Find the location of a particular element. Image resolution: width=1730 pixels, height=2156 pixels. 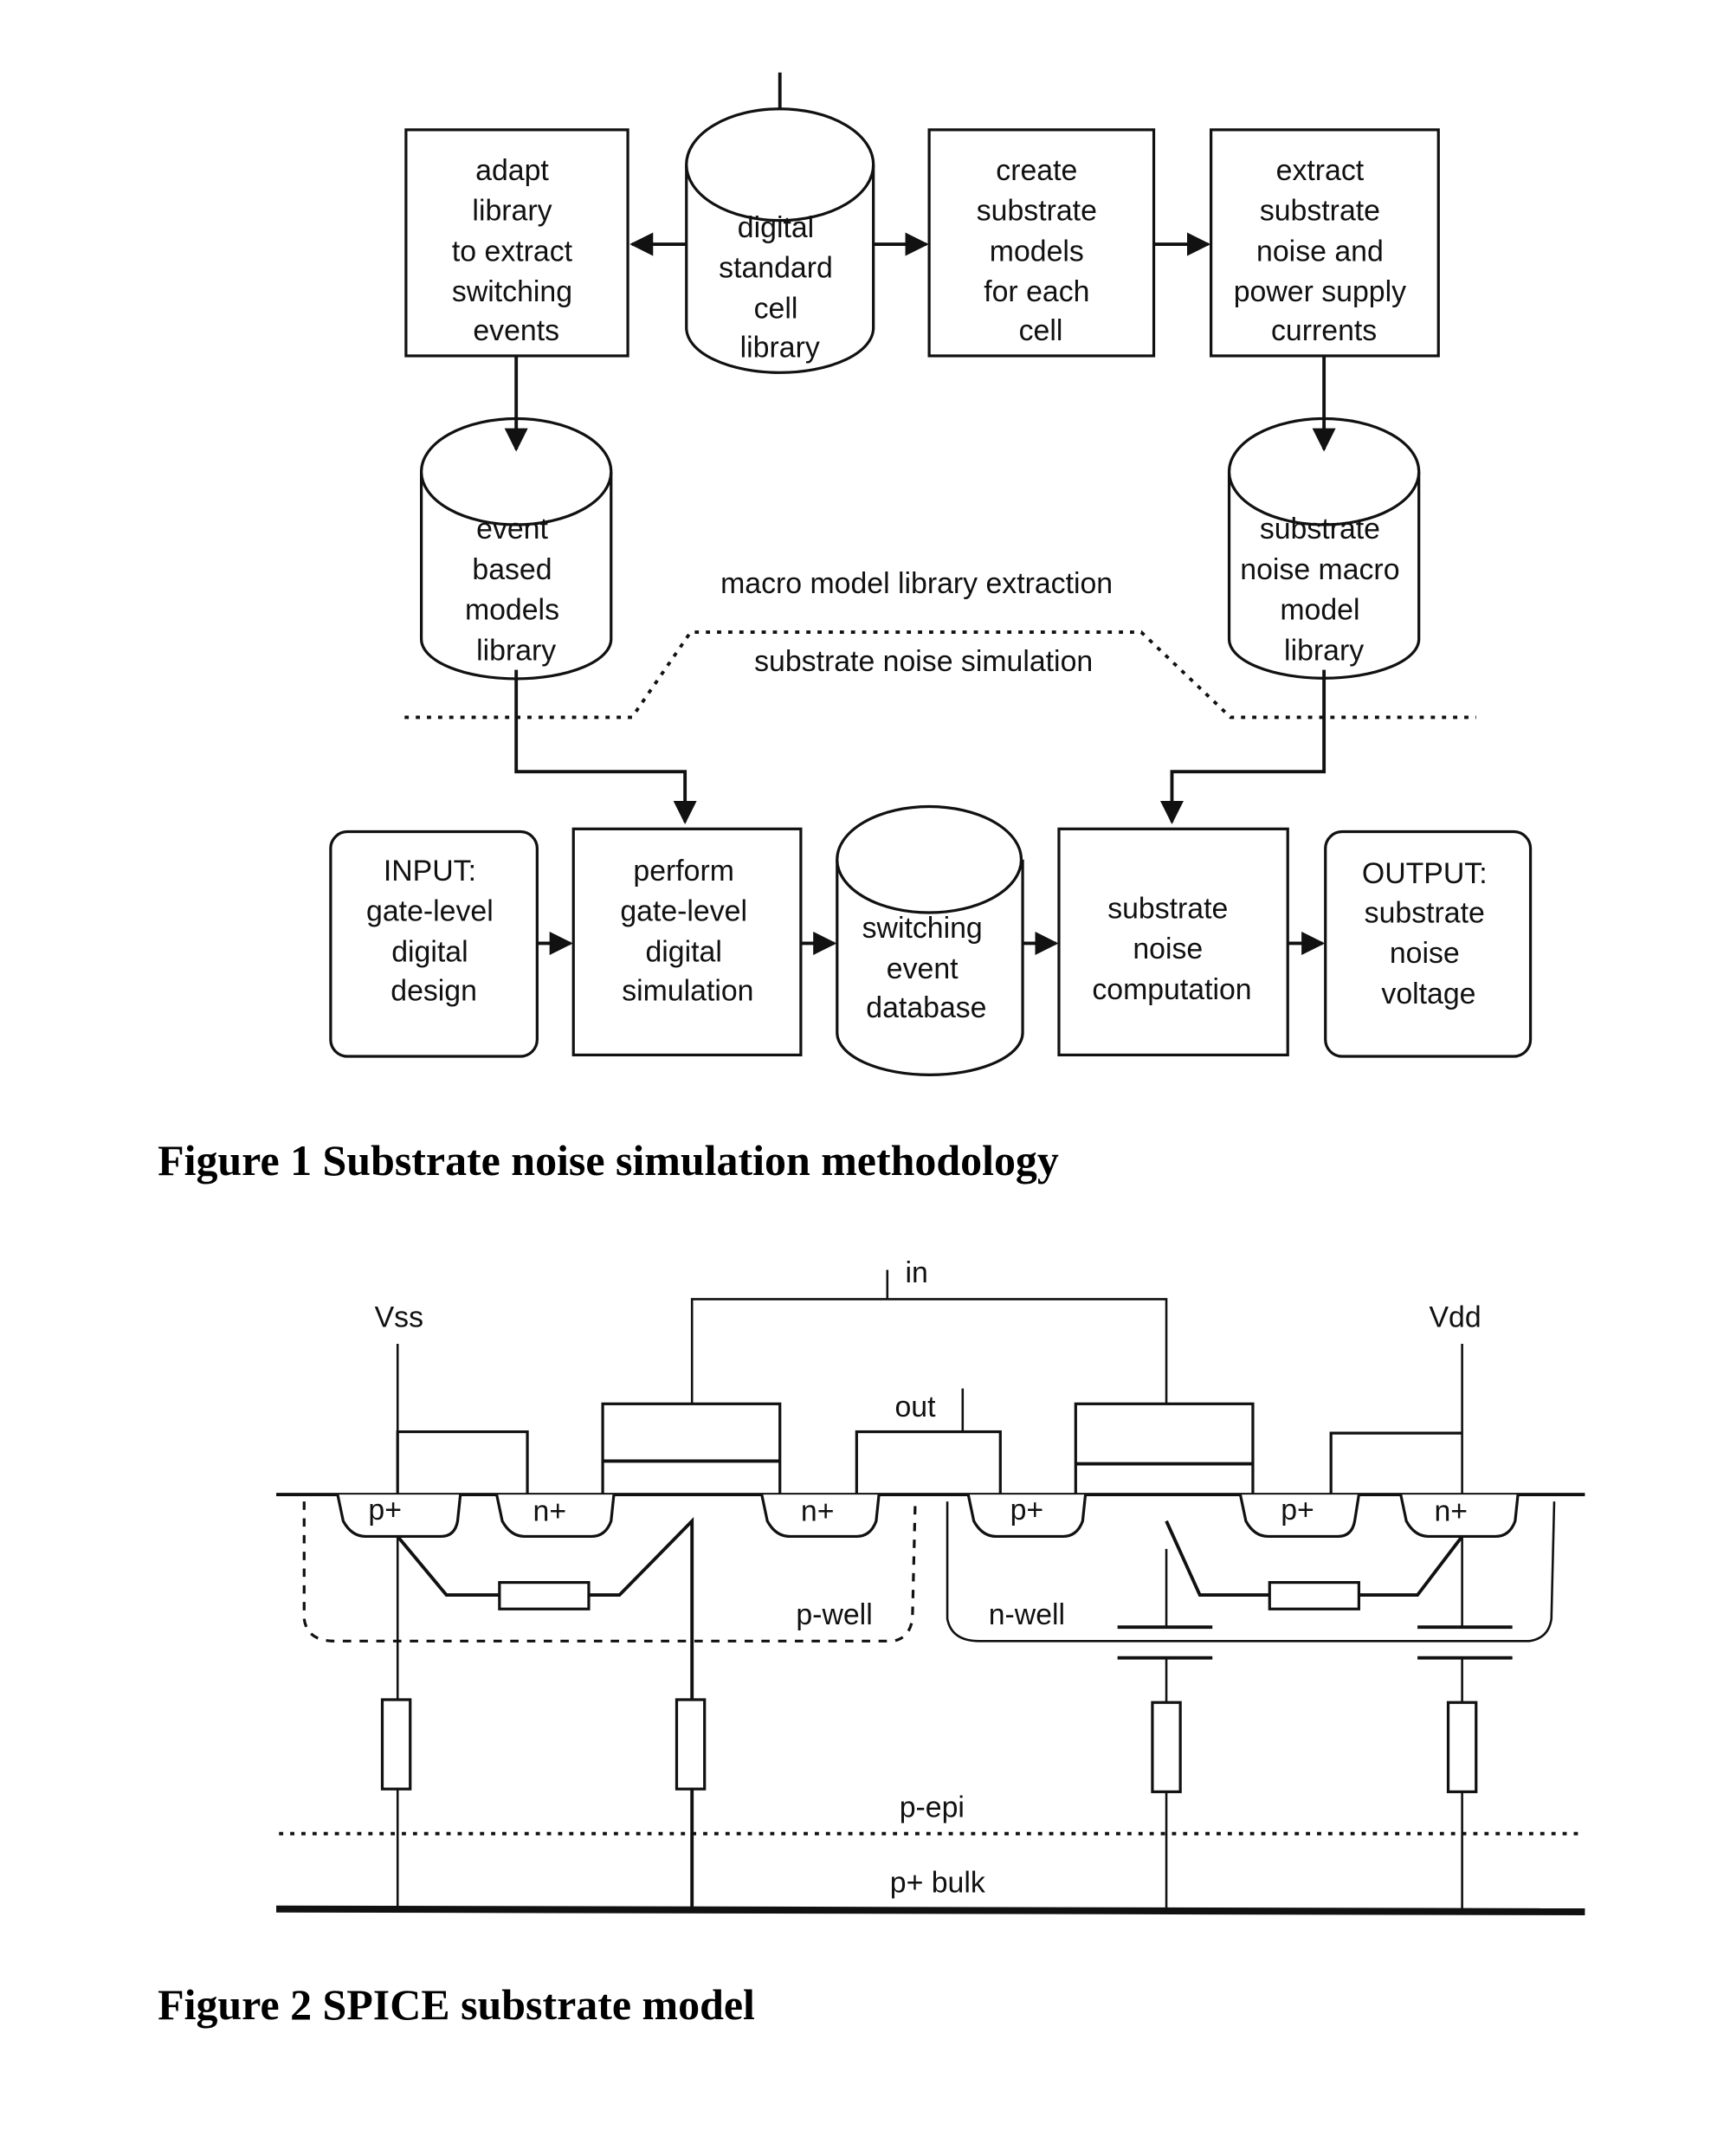

digital-library-cylinder: digital standard cell library is located at coordinates (780, 240).